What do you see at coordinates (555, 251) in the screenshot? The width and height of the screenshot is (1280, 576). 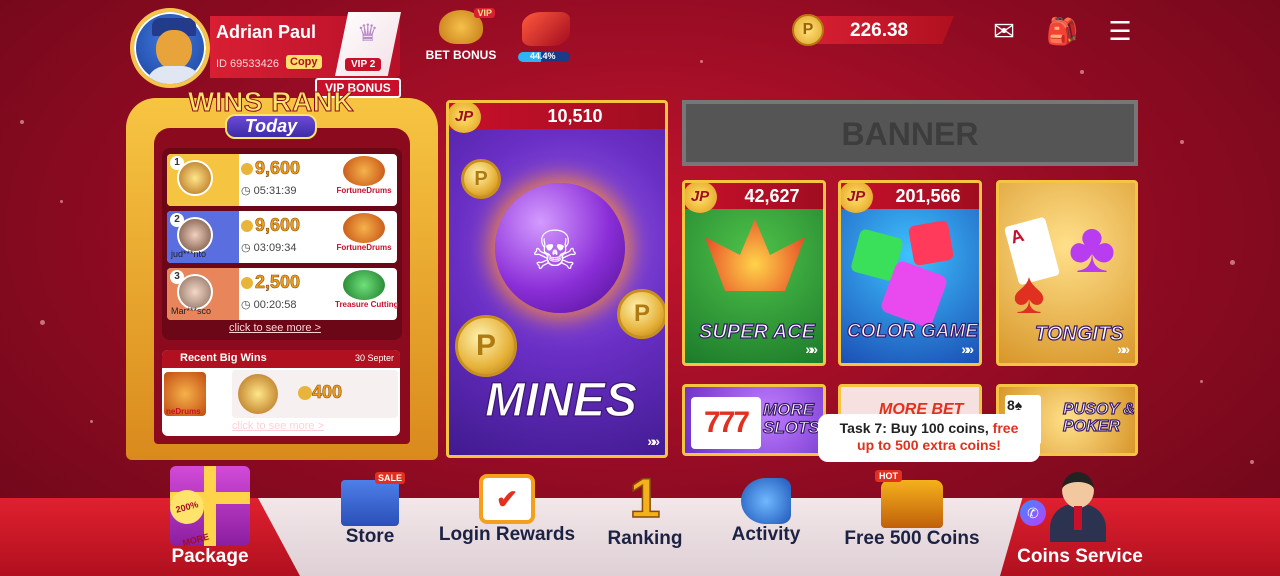 I see `skull-icon: ☠` at bounding box center [555, 251].